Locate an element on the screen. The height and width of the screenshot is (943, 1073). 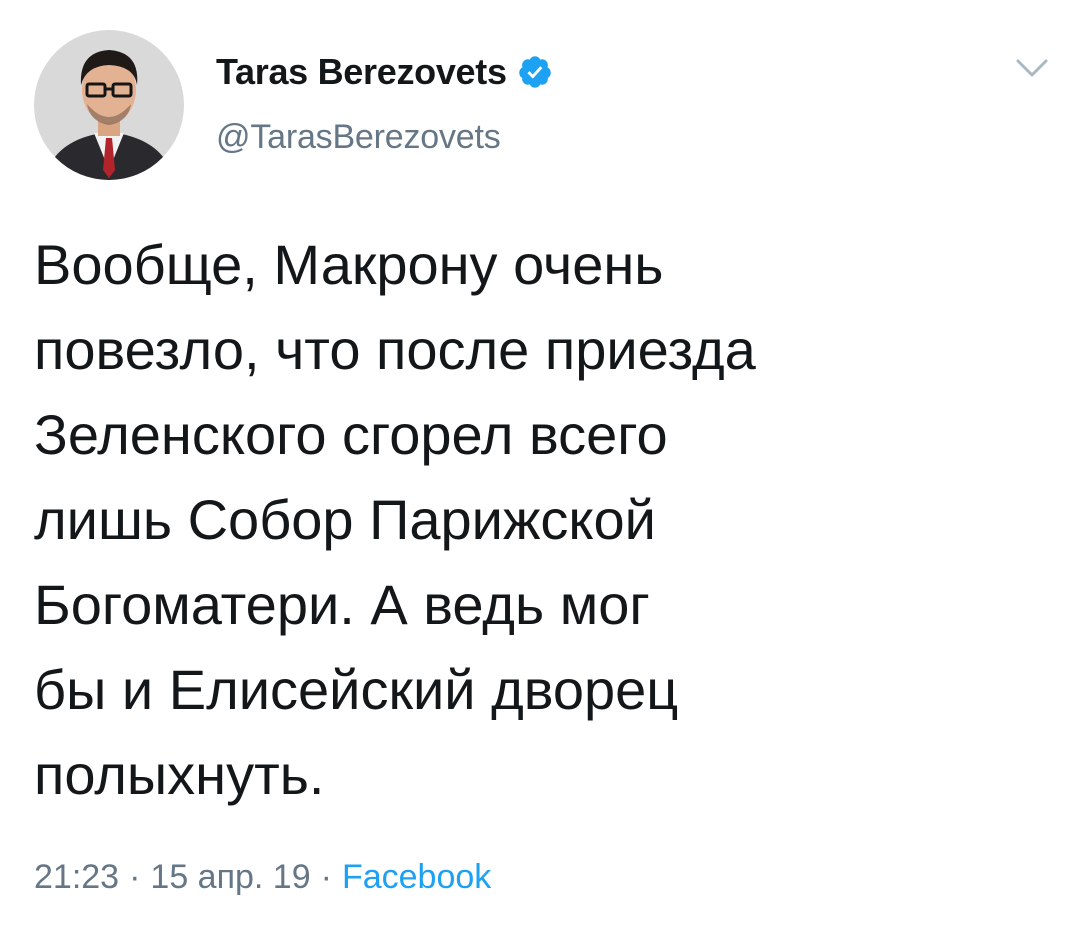
author-display-name: Taras Berezovets is located at coordinates (361, 72).